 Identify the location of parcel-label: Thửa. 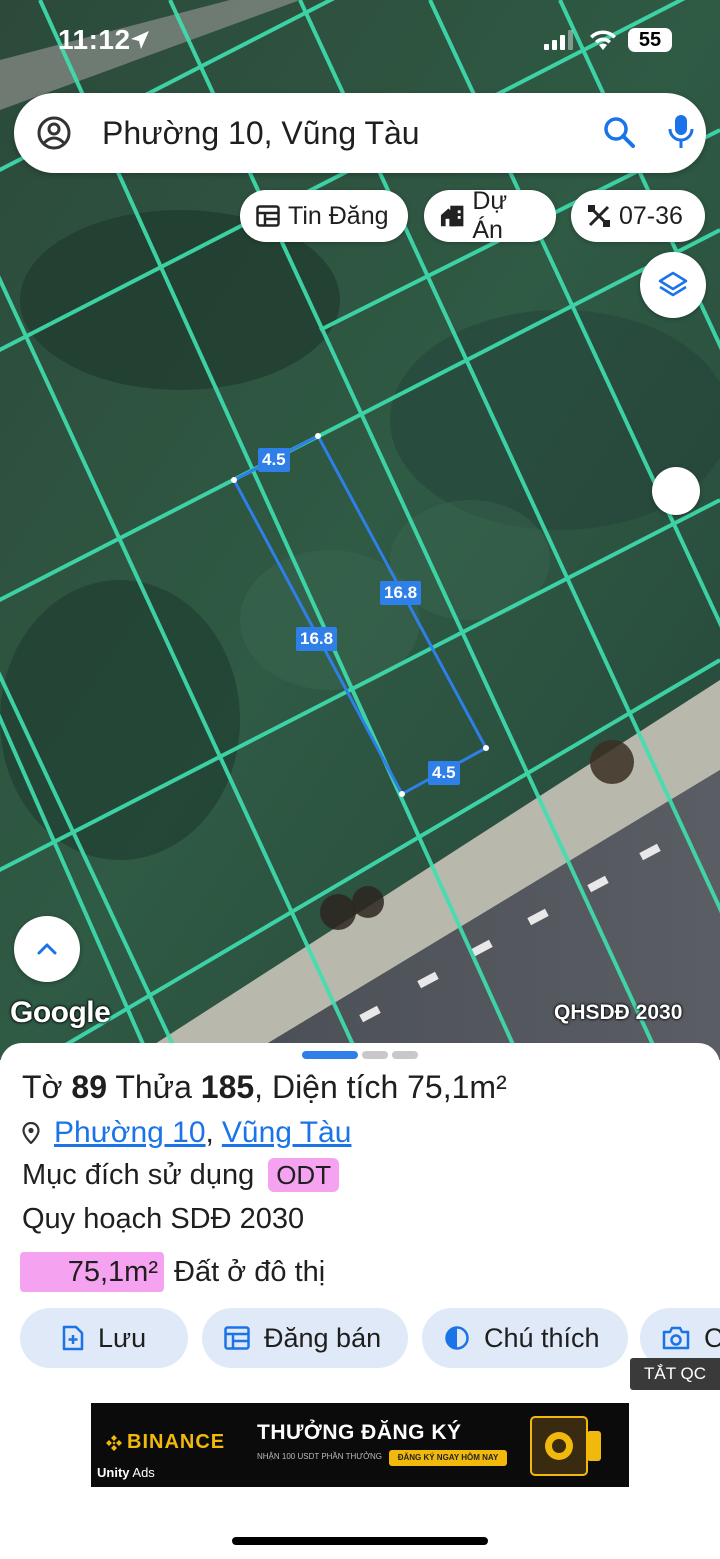
(153, 1087).